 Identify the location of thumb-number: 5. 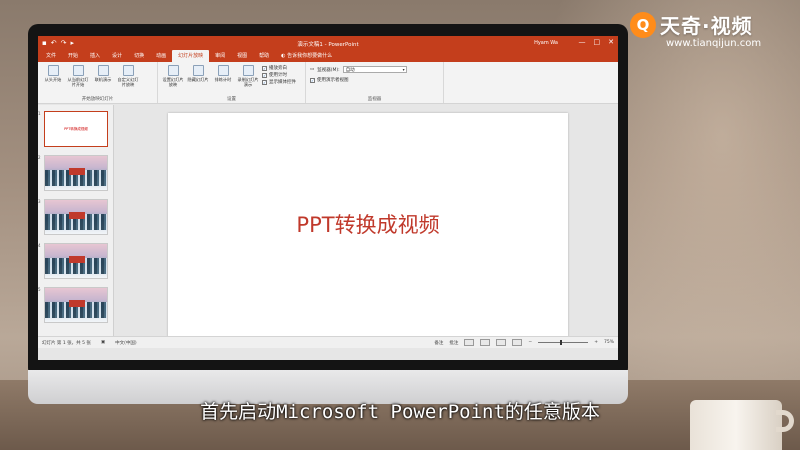
(39, 289).